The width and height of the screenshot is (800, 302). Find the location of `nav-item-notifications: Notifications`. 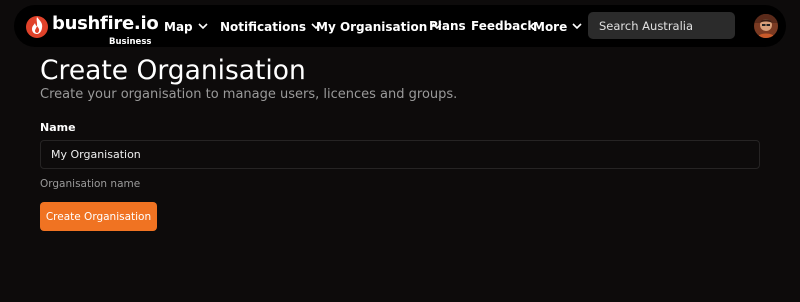

nav-item-notifications: Notifications is located at coordinates (270, 26).